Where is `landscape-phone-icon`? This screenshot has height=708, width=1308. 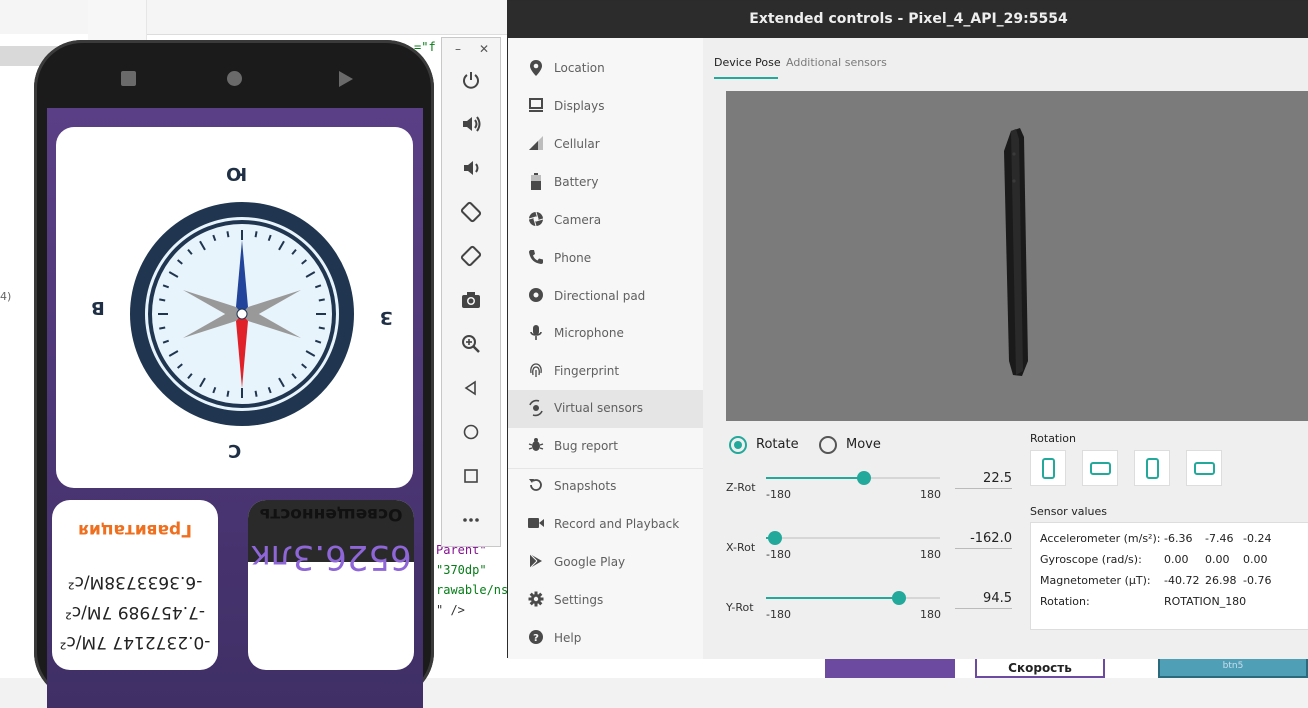
landscape-phone-icon is located at coordinates (1100, 468).